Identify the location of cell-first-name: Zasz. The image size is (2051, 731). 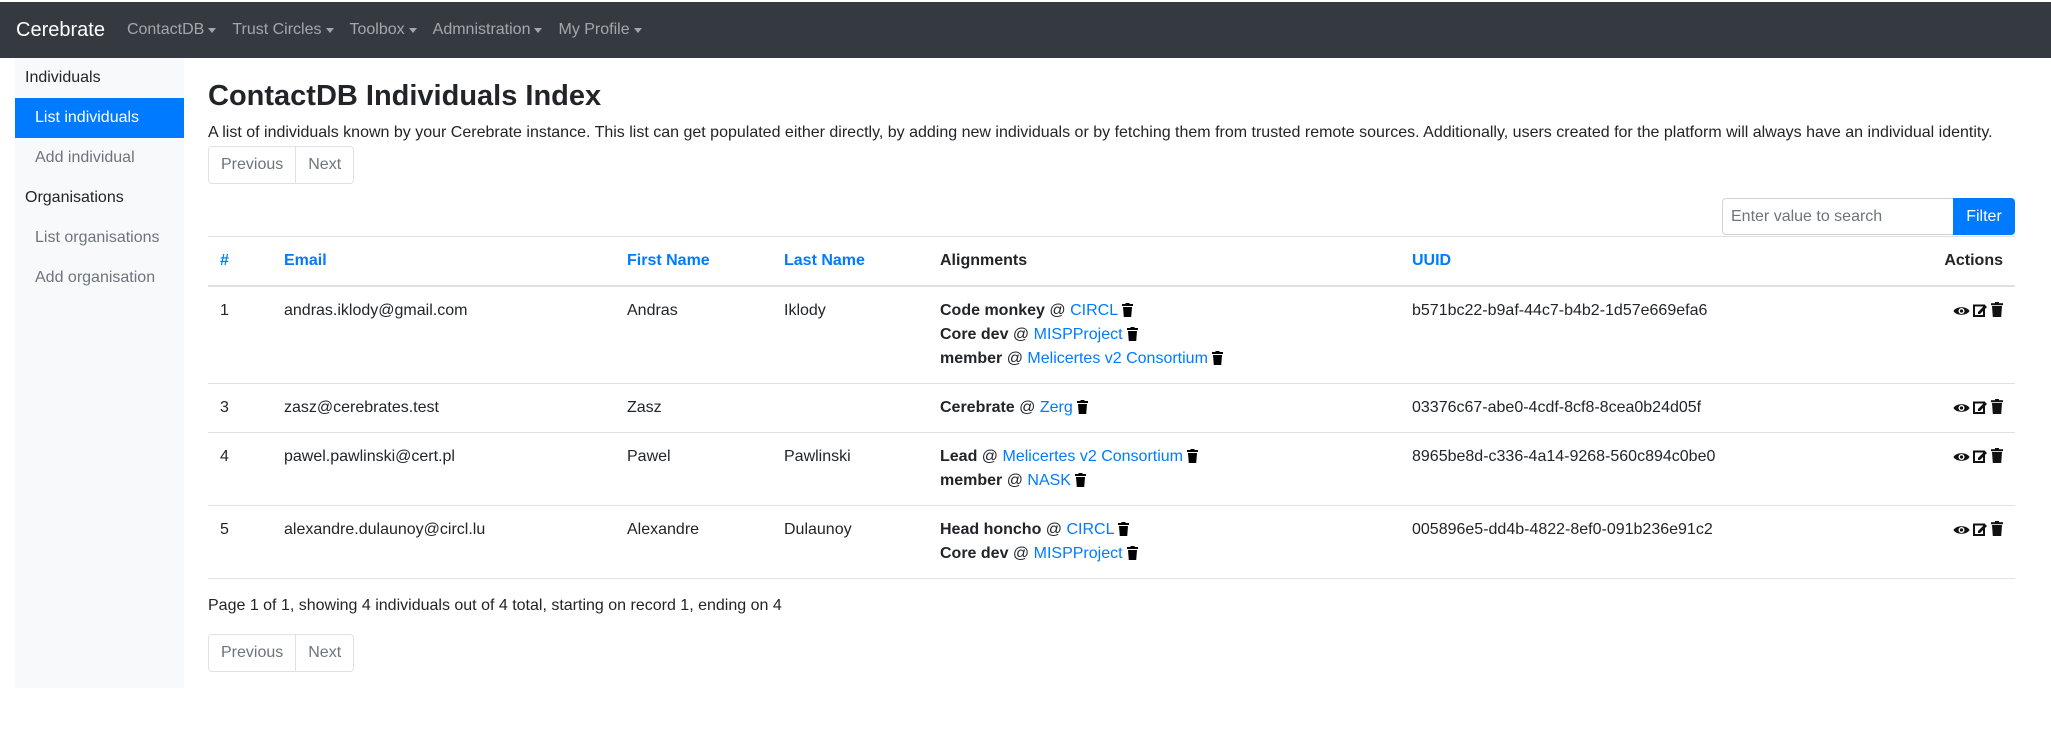
(693, 408).